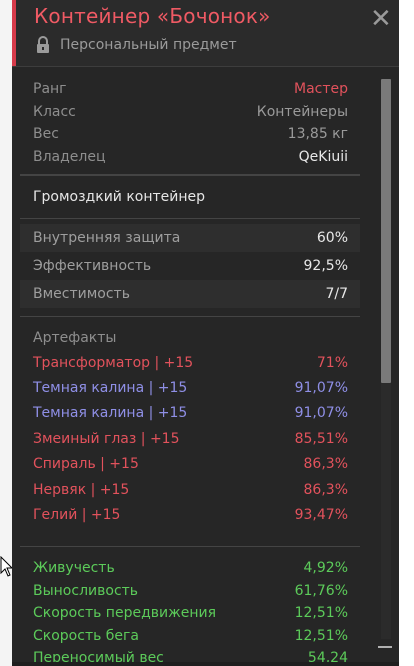 The height and width of the screenshot is (666, 414). What do you see at coordinates (190, 157) in the screenshot?
I see `property-row: Владелец QeKiuii` at bounding box center [190, 157].